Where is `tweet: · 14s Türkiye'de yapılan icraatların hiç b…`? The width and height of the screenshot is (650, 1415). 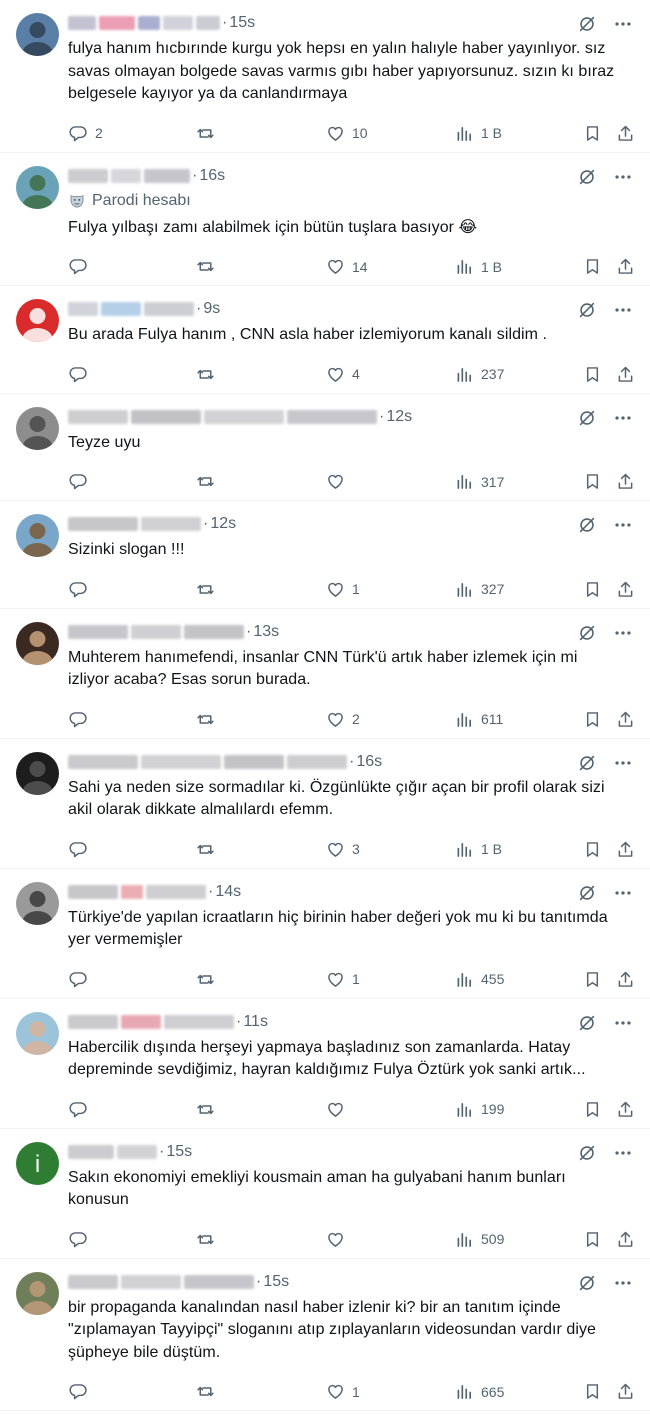
tweet: · 14s Türkiye'de yapılan icraatların hiç b… is located at coordinates (325, 934).